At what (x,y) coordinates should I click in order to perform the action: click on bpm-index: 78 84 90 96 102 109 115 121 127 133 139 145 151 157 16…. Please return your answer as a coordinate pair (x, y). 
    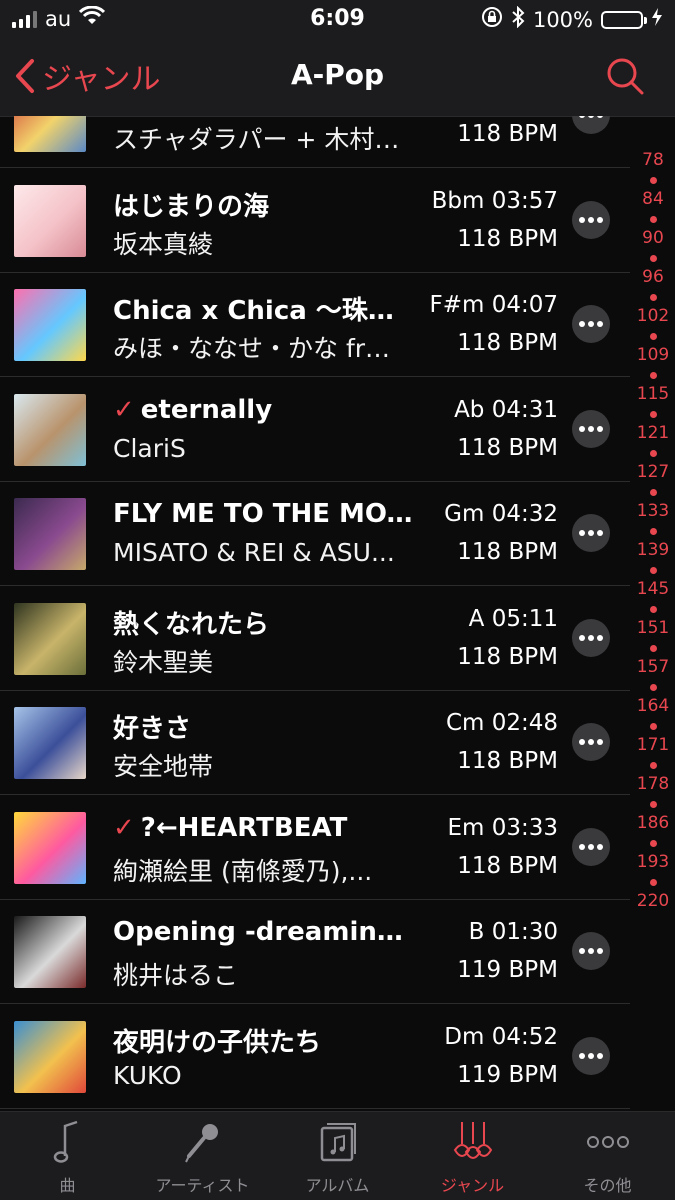
    Looking at the image, I should click on (653, 531).